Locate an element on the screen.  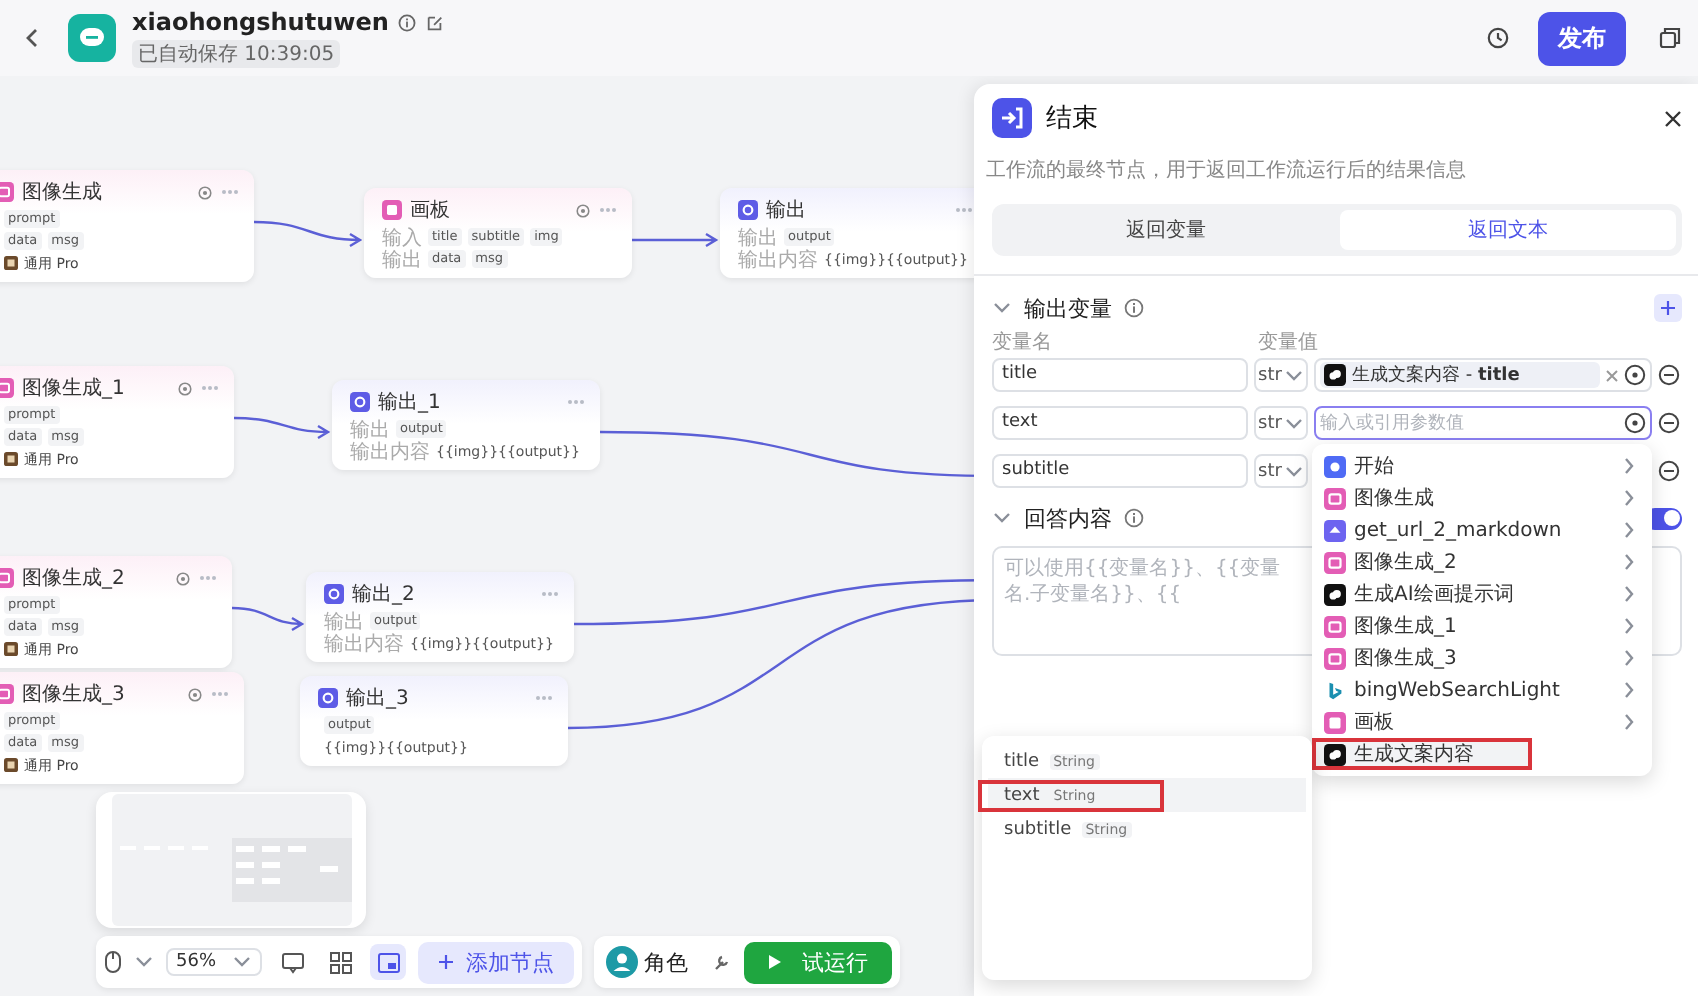
menu-item: 图像生成 is located at coordinates (1482, 498).